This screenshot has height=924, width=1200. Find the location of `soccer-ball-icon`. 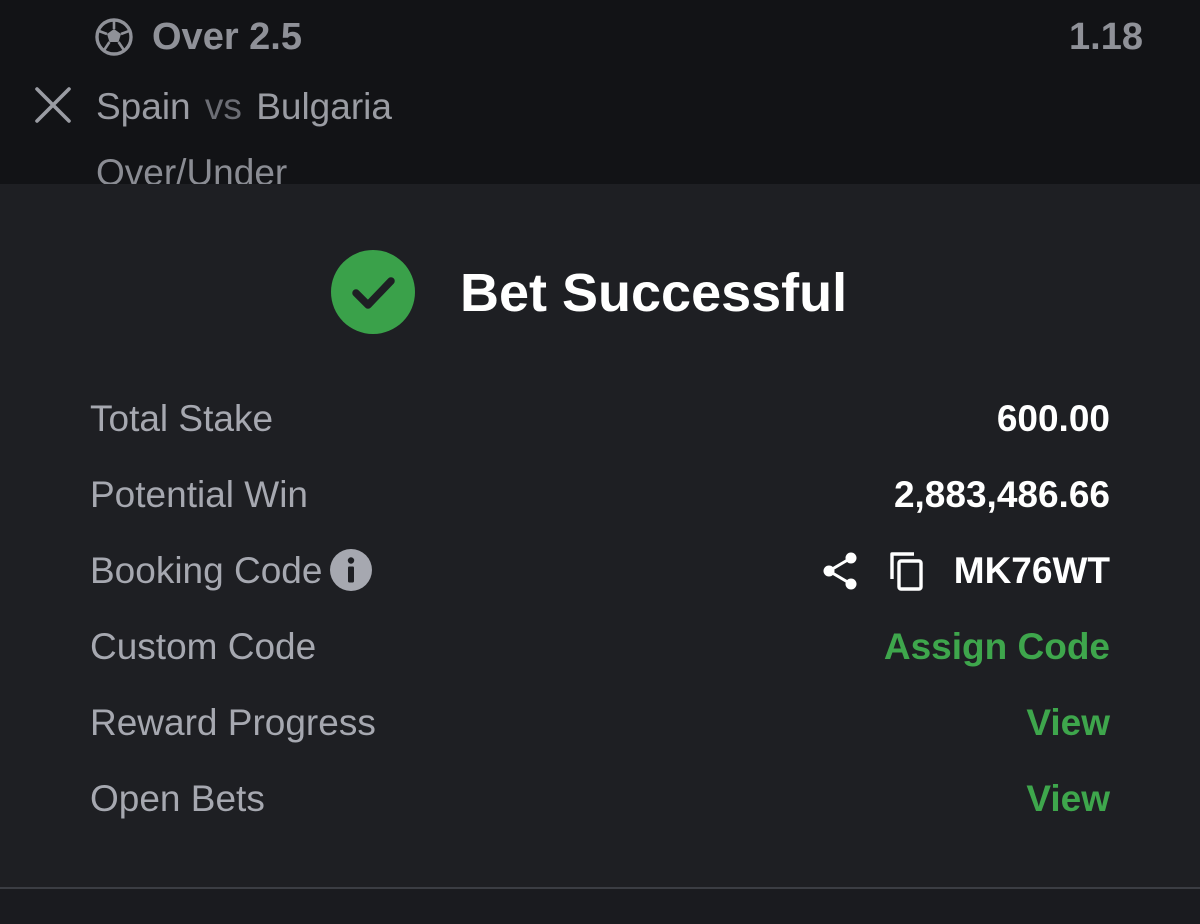

soccer-ball-icon is located at coordinates (114, 37).